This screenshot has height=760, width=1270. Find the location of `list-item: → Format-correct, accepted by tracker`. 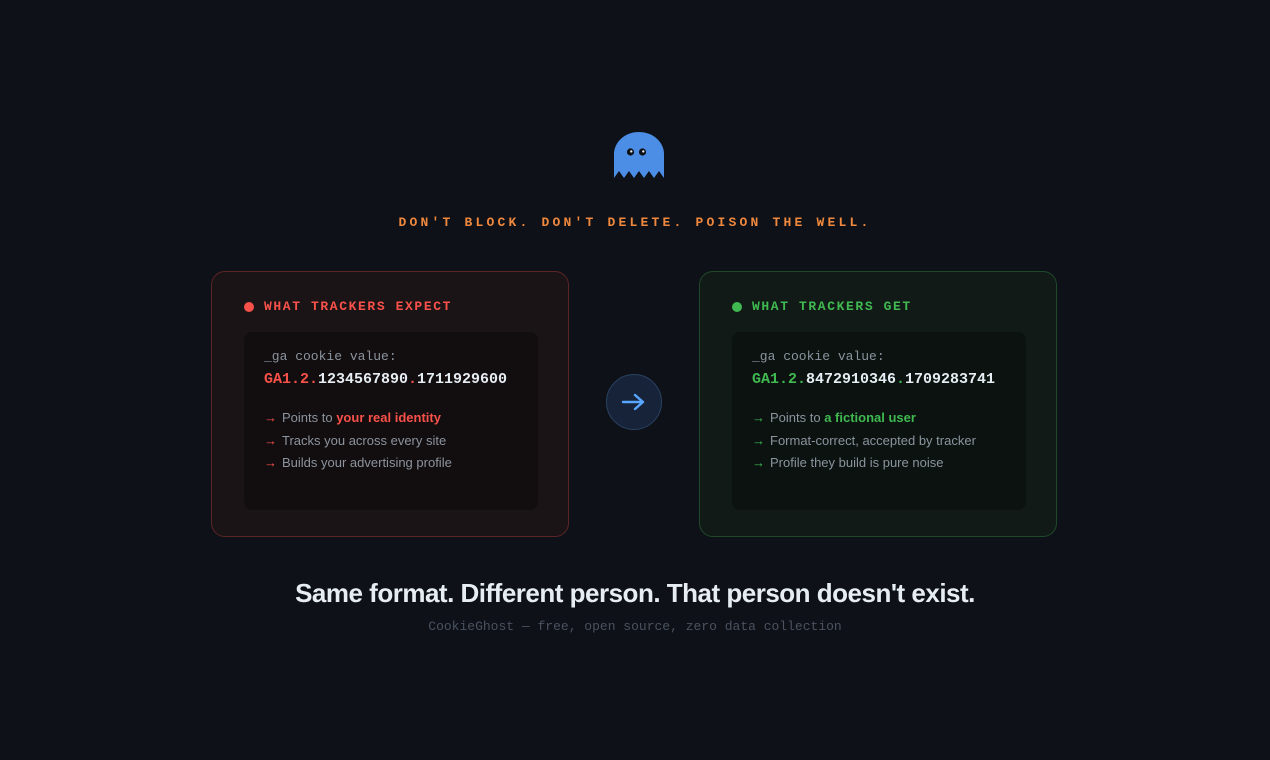

list-item: → Format-correct, accepted by tracker is located at coordinates (879, 441).